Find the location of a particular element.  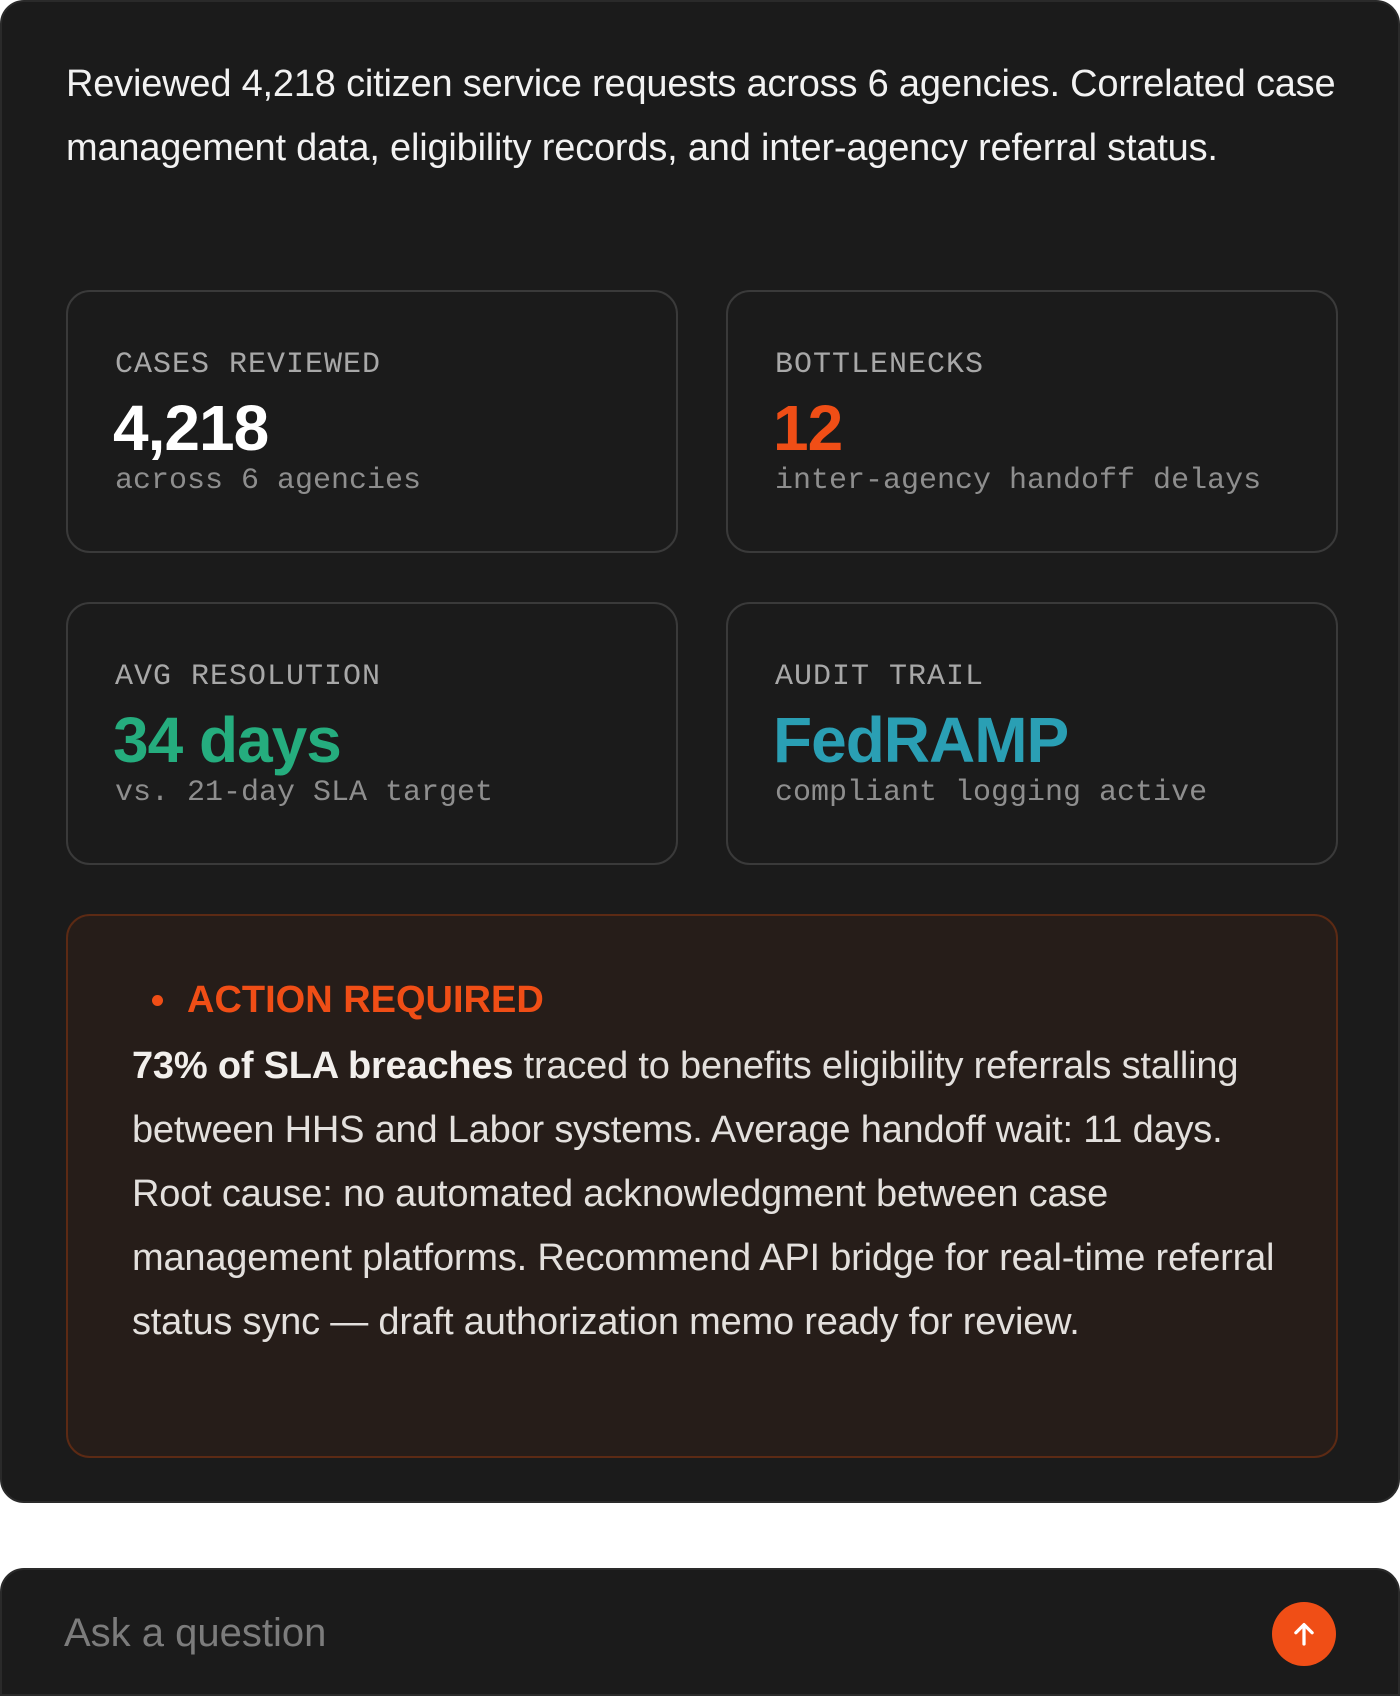

metric-subtext: inter-agency handoff delays is located at coordinates (1018, 481).